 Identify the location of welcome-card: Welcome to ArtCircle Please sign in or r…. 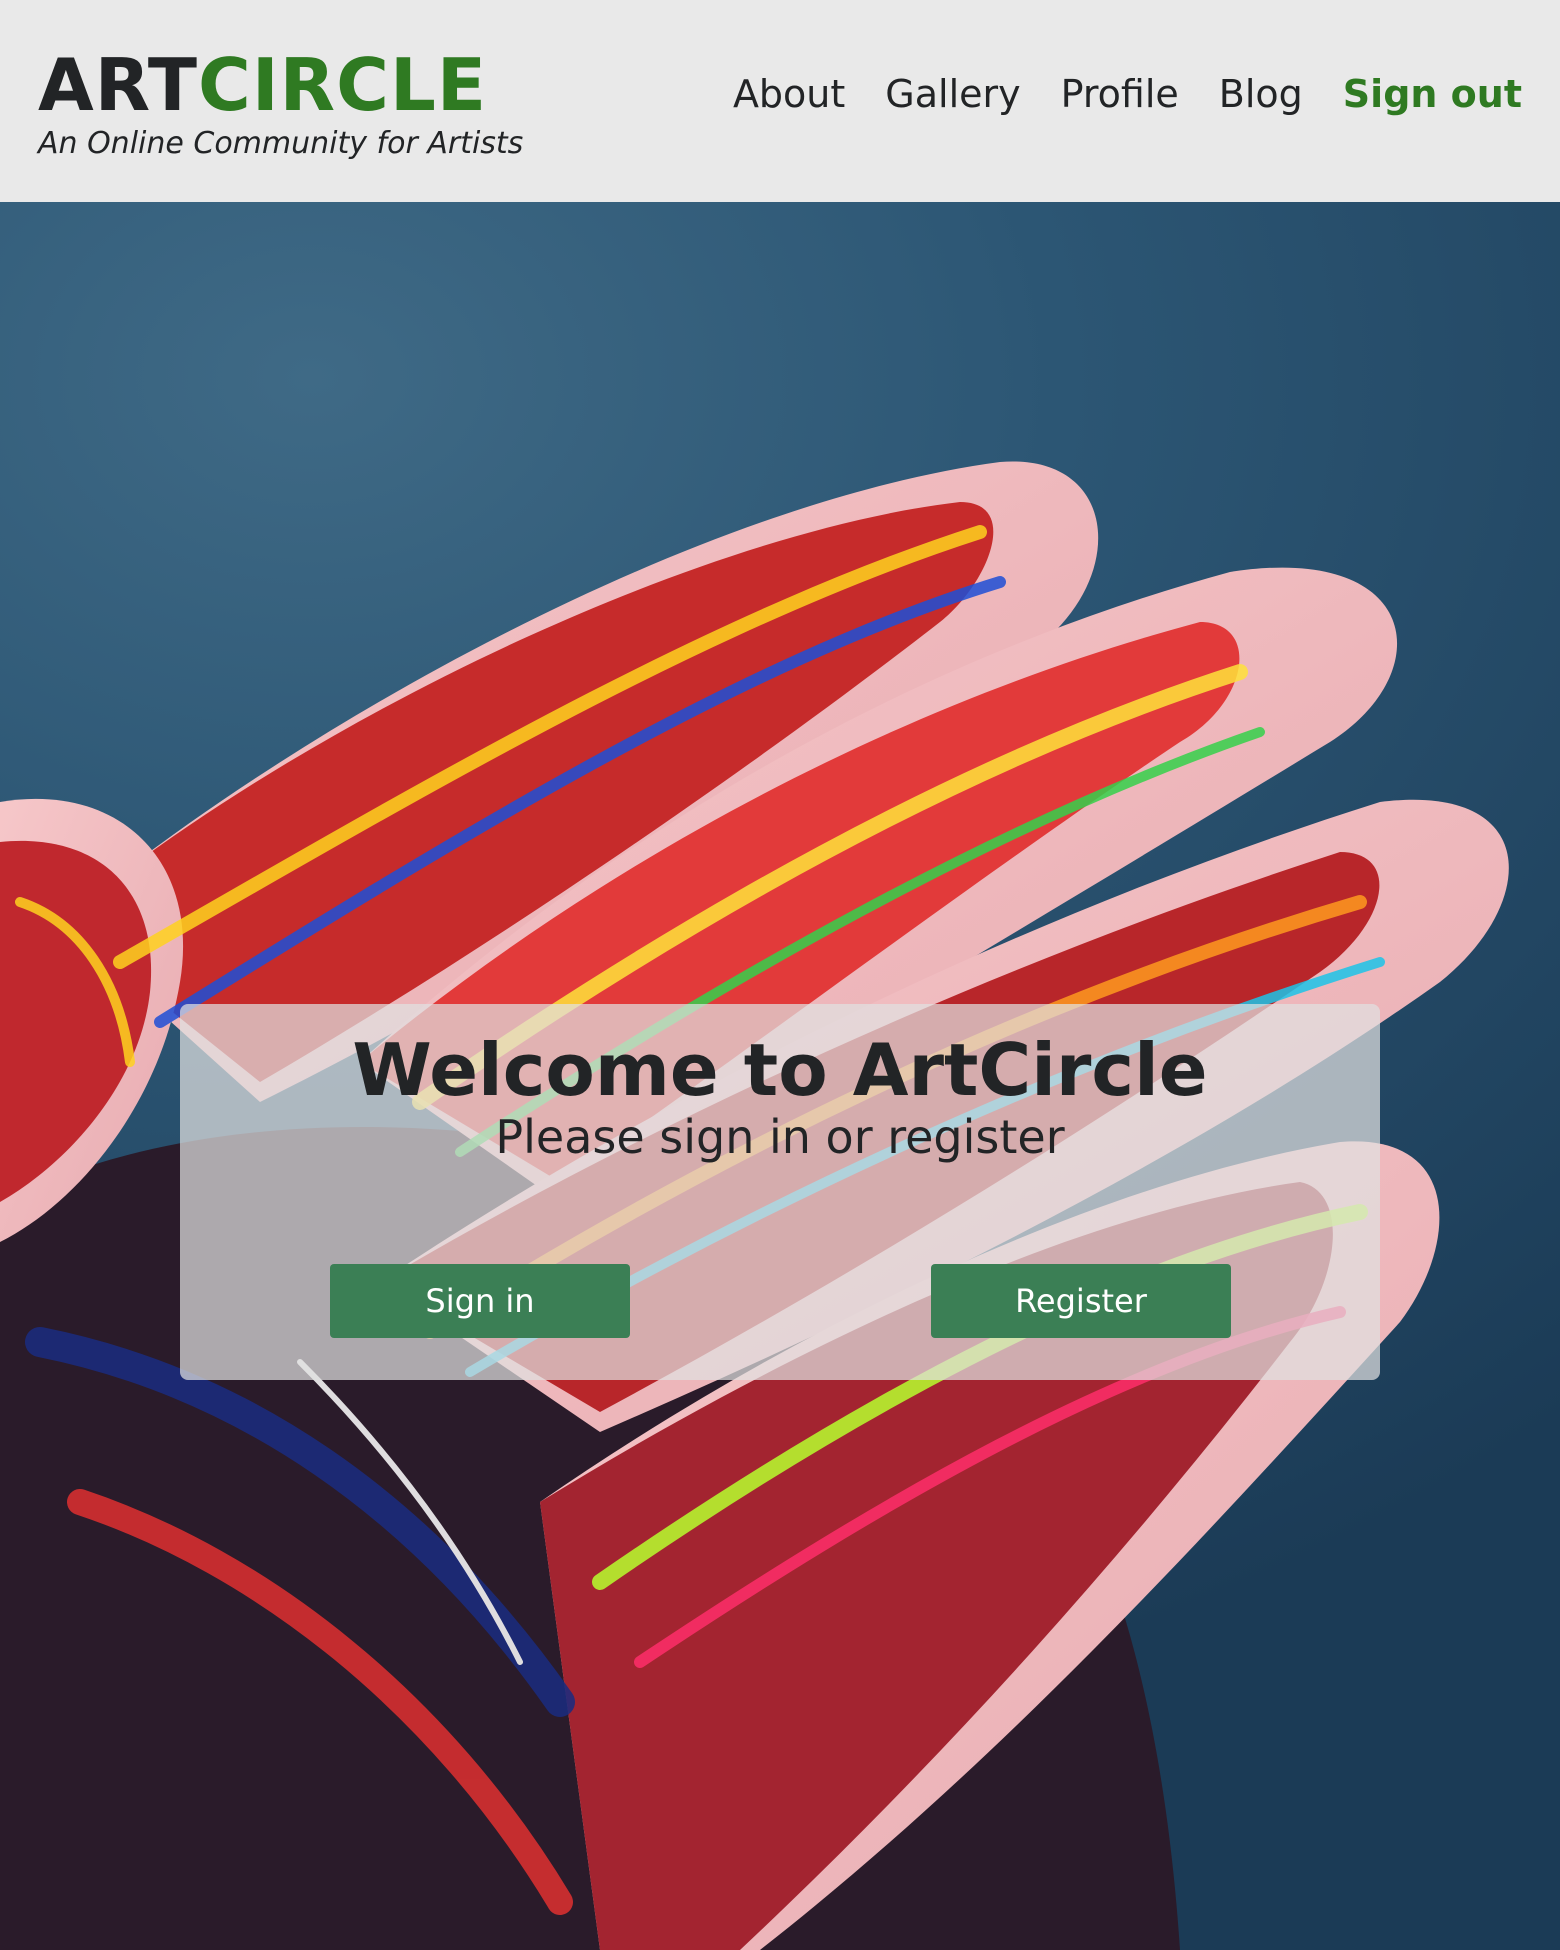
(780, 1192).